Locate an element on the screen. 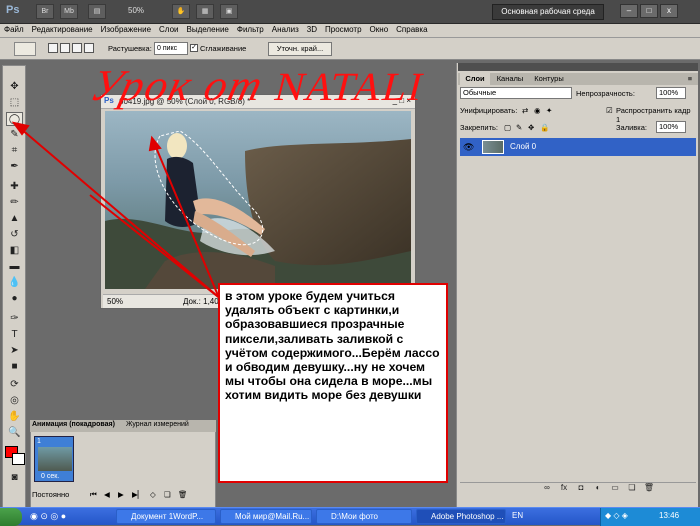 The width and height of the screenshot is (700, 526). close-button: x is located at coordinates (669, 11).